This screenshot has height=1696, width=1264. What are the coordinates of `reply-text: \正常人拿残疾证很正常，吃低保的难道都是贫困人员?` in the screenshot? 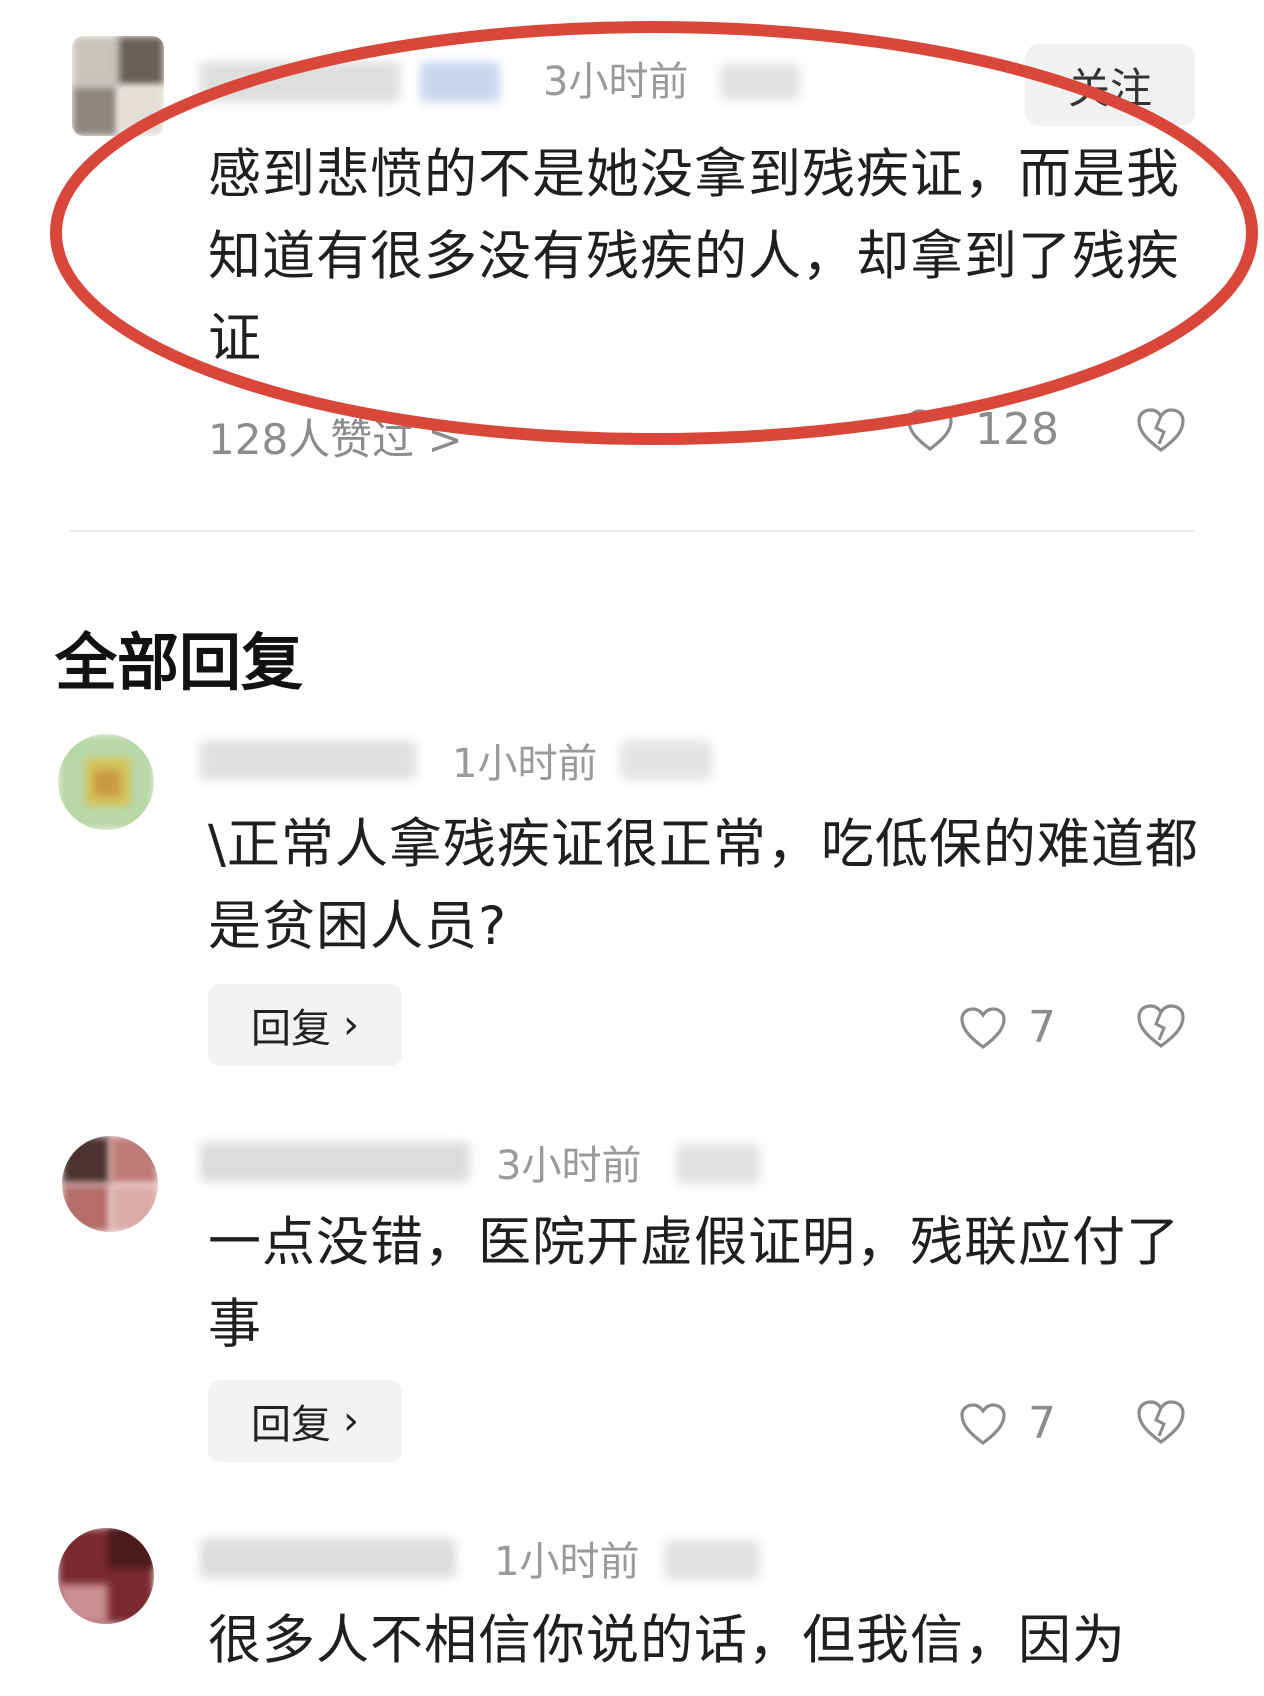 It's located at (703, 885).